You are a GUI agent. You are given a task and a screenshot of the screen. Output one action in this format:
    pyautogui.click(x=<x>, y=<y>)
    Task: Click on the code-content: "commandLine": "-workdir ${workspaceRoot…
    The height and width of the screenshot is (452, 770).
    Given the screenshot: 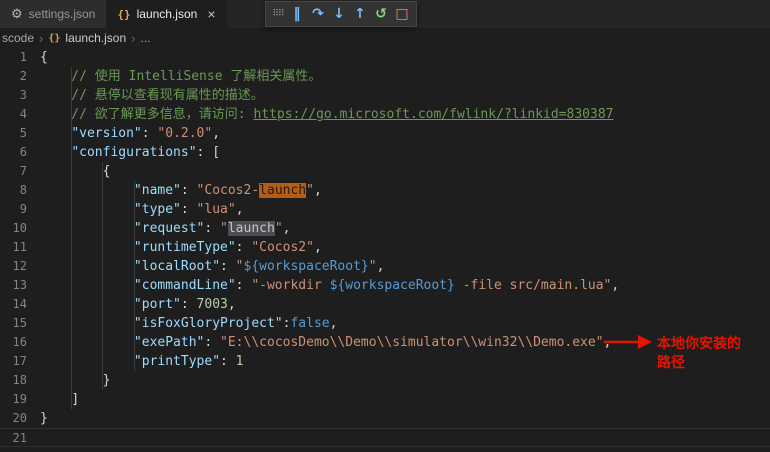 What is the action you would take?
    pyautogui.click(x=376, y=285)
    